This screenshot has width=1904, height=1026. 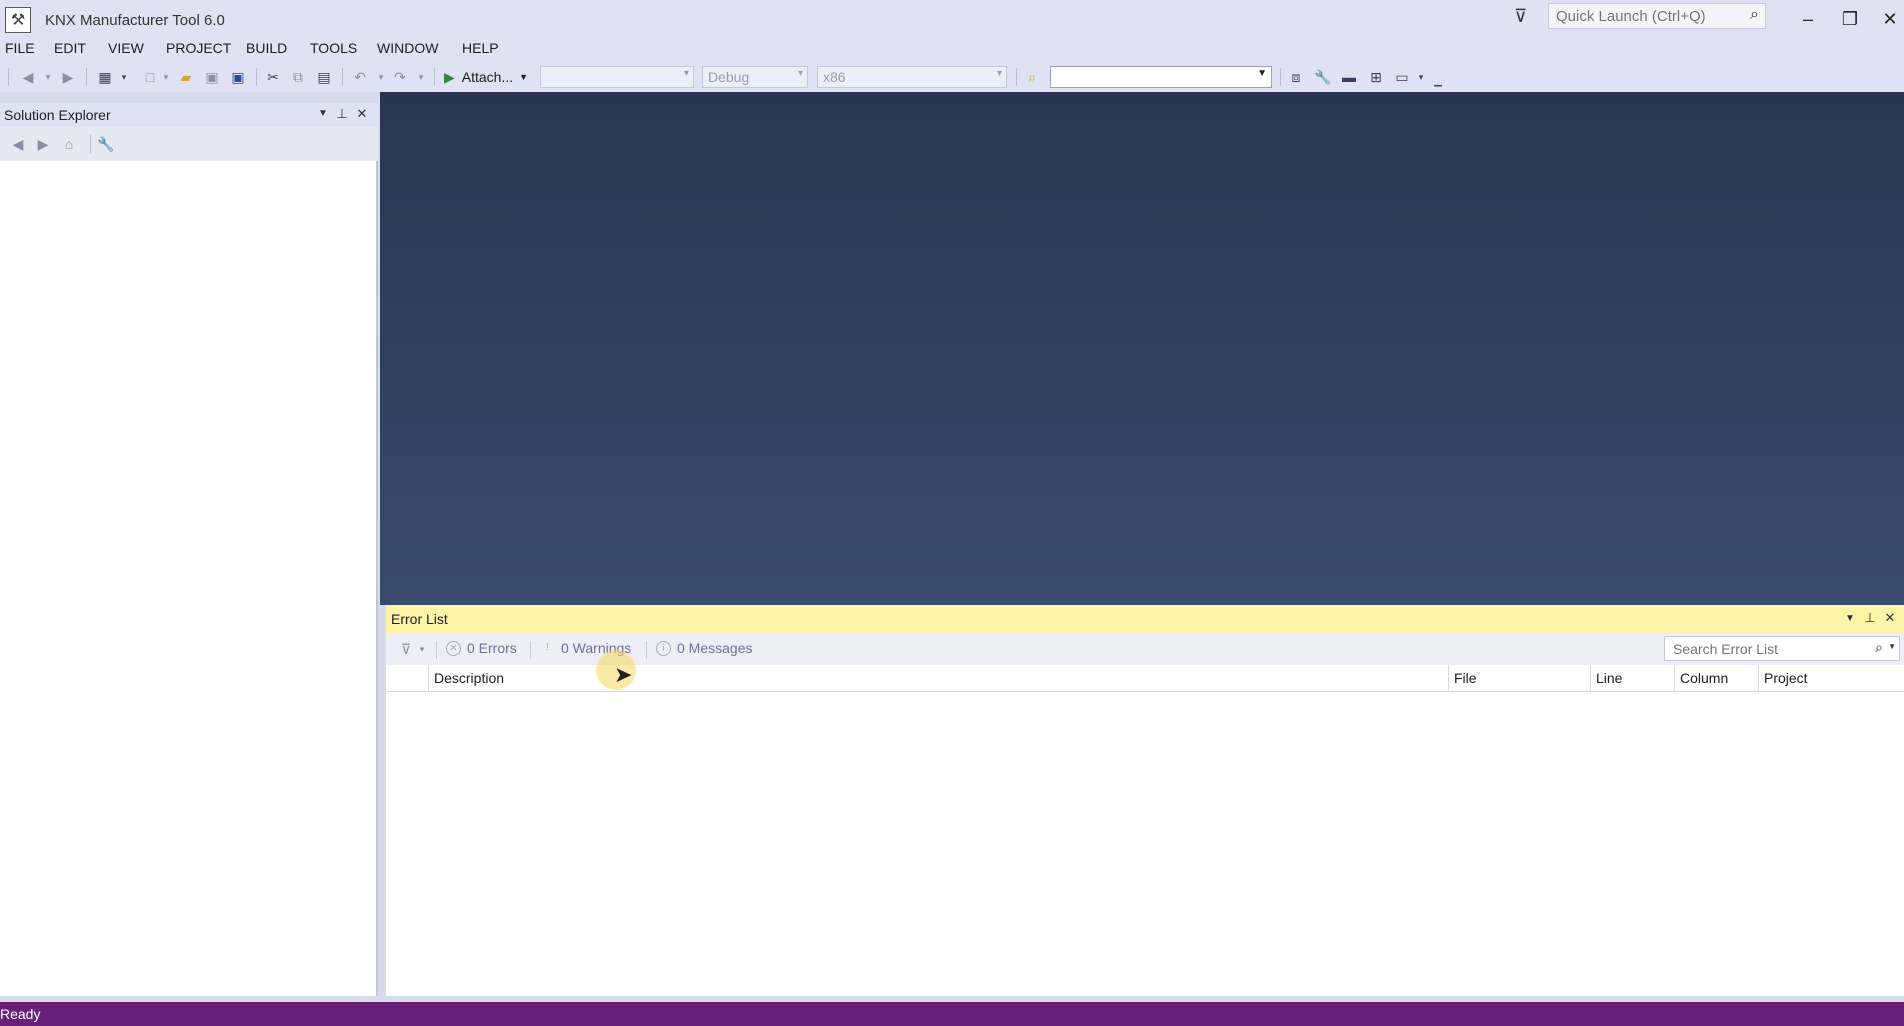 I want to click on error-list-search-box: ⌕ ▼, so click(x=1782, y=648).